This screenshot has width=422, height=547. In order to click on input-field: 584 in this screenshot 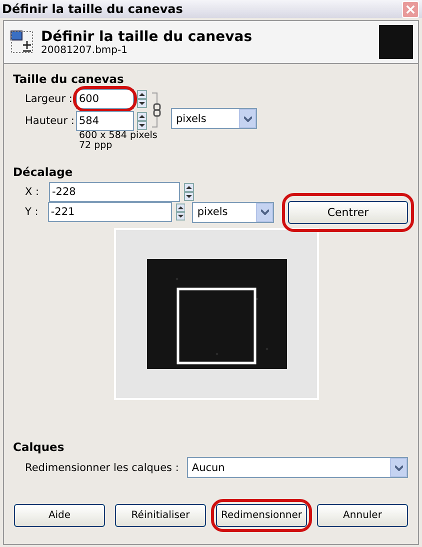, I will do `click(105, 121)`.